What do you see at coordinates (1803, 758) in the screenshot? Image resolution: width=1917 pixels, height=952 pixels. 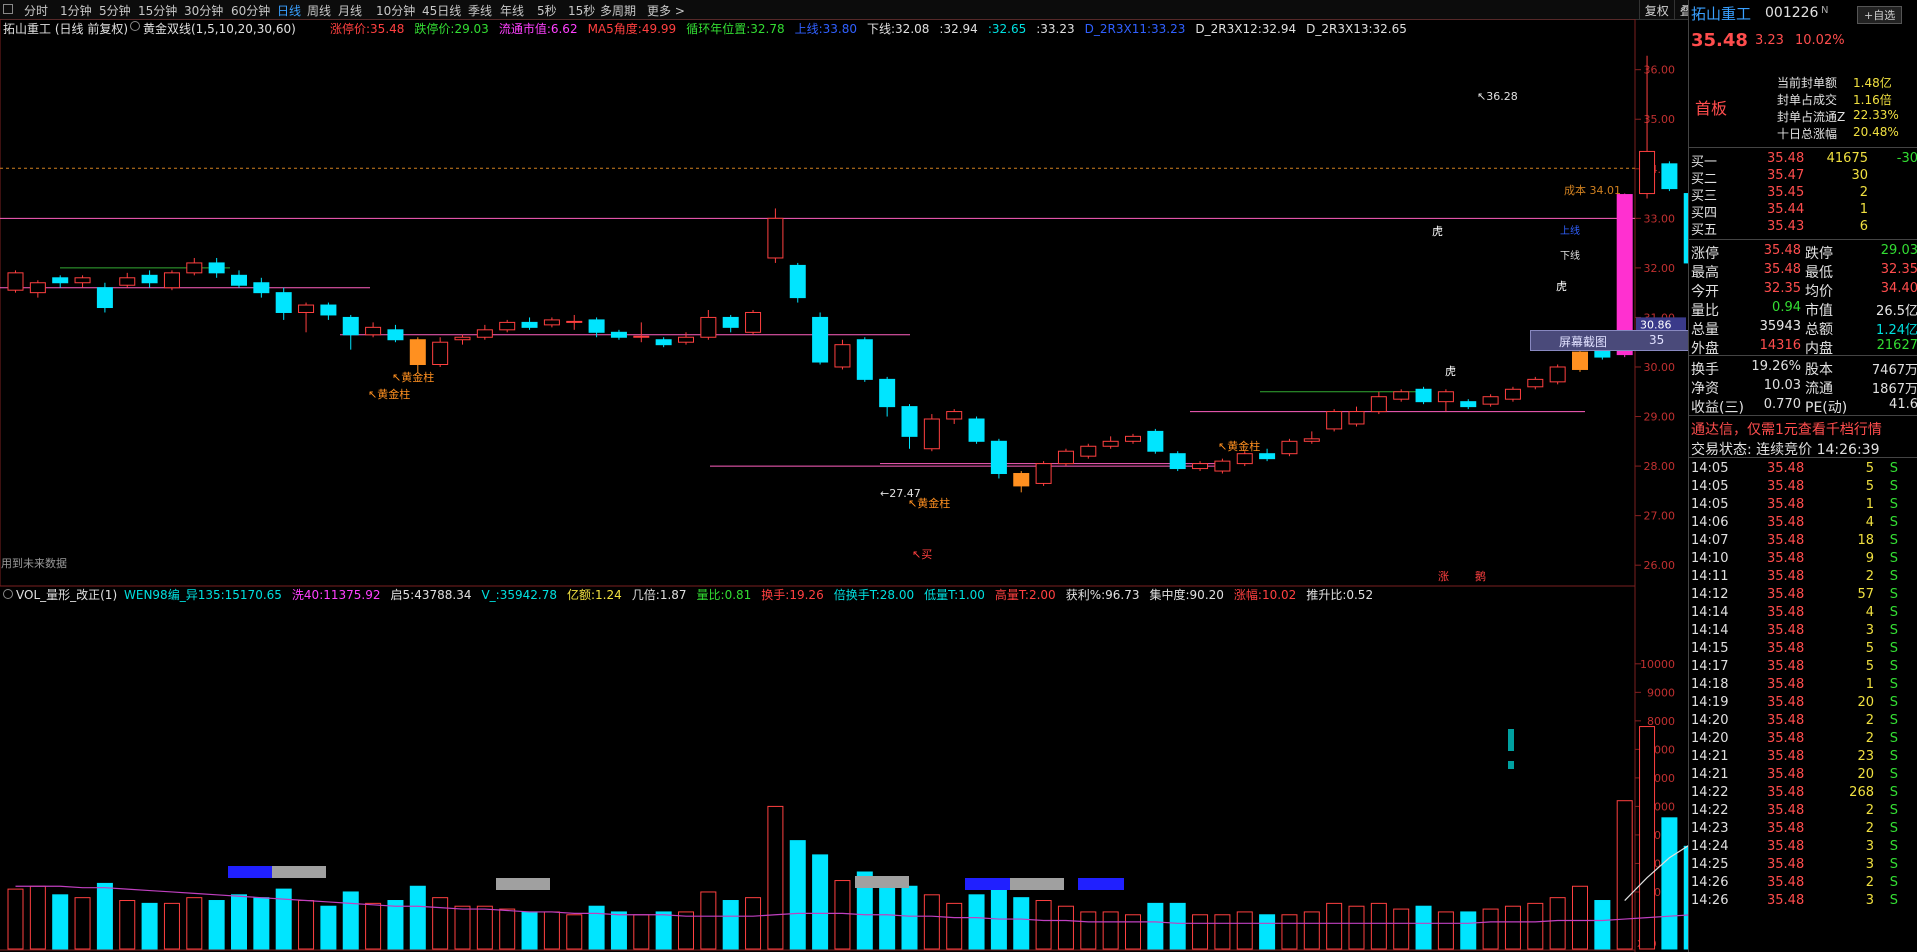 I see `tick-row: 14:21 35.48 23 S` at bounding box center [1803, 758].